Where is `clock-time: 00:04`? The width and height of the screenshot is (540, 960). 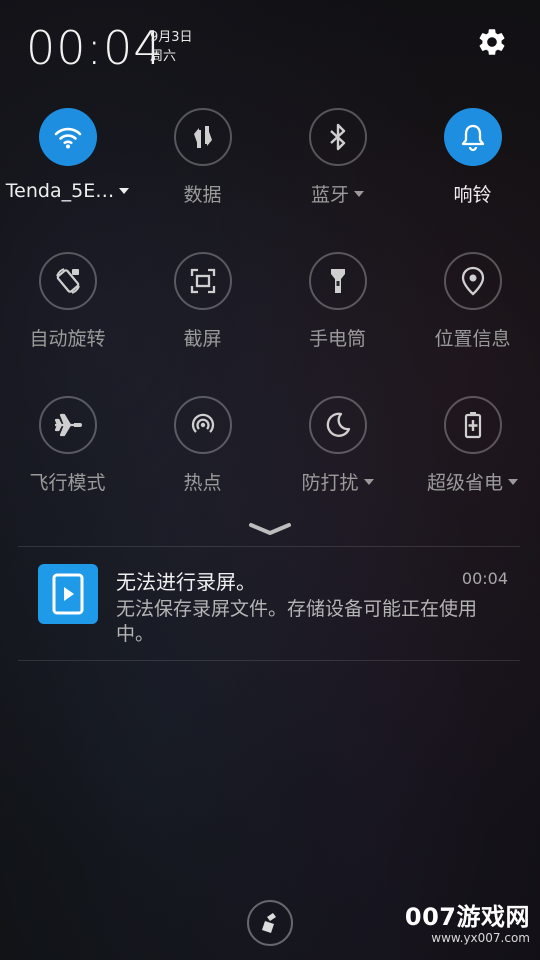
clock-time: 00:04 is located at coordinates (95, 48).